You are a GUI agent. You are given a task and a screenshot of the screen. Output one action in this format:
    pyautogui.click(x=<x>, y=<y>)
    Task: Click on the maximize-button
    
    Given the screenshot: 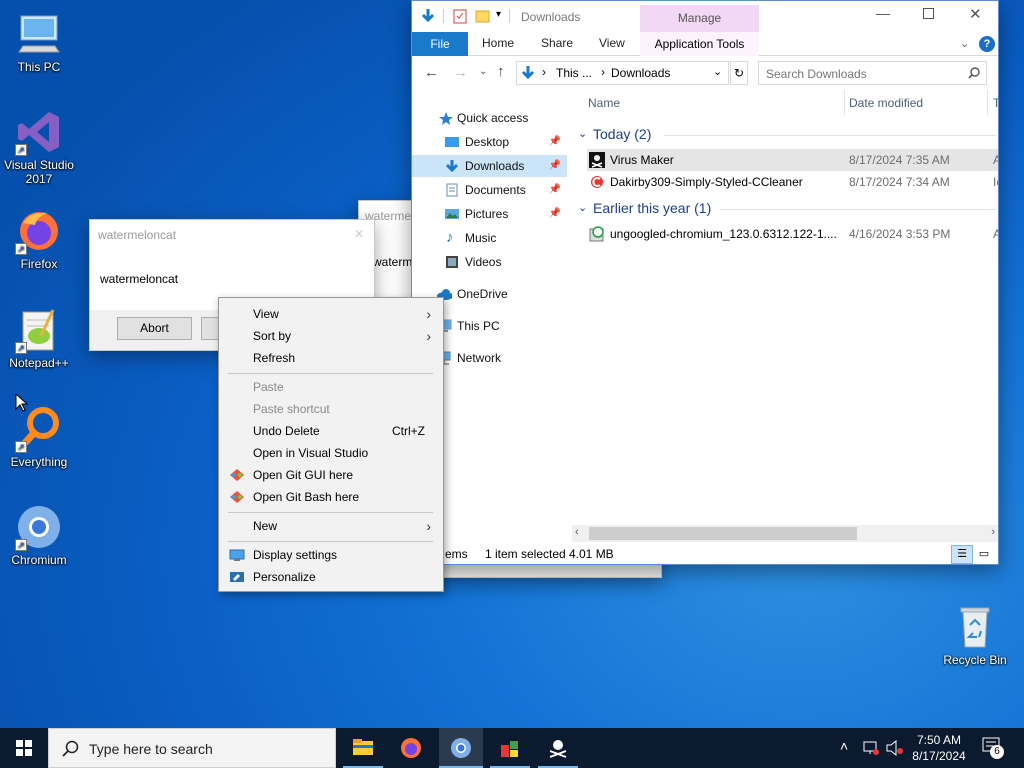 What is the action you would take?
    pyautogui.click(x=928, y=13)
    